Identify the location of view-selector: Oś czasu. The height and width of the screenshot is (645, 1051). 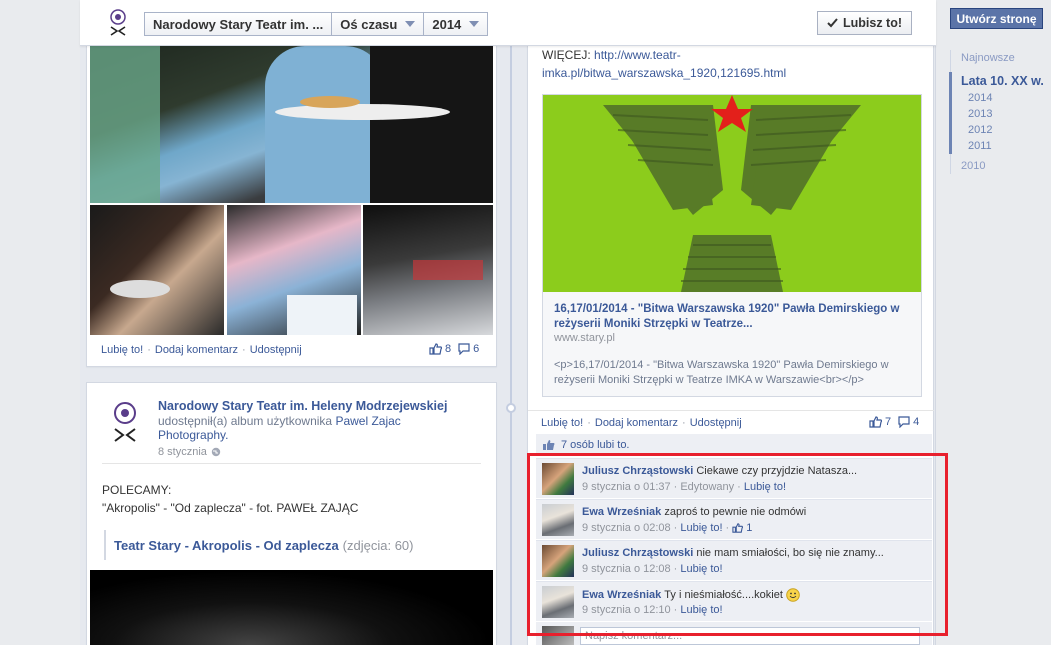
(378, 24).